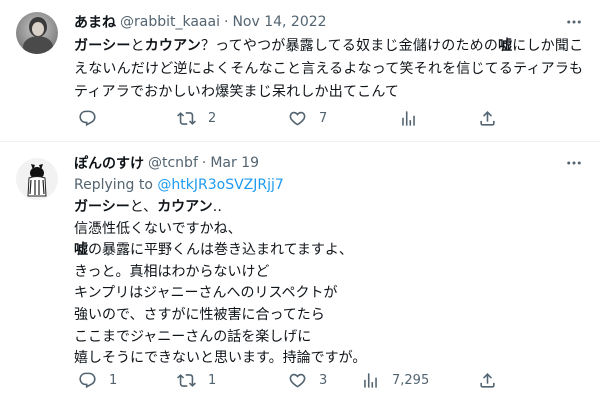  Describe the element at coordinates (279, 22) in the screenshot. I see `tweet-date: Nov 14, 2022` at that location.